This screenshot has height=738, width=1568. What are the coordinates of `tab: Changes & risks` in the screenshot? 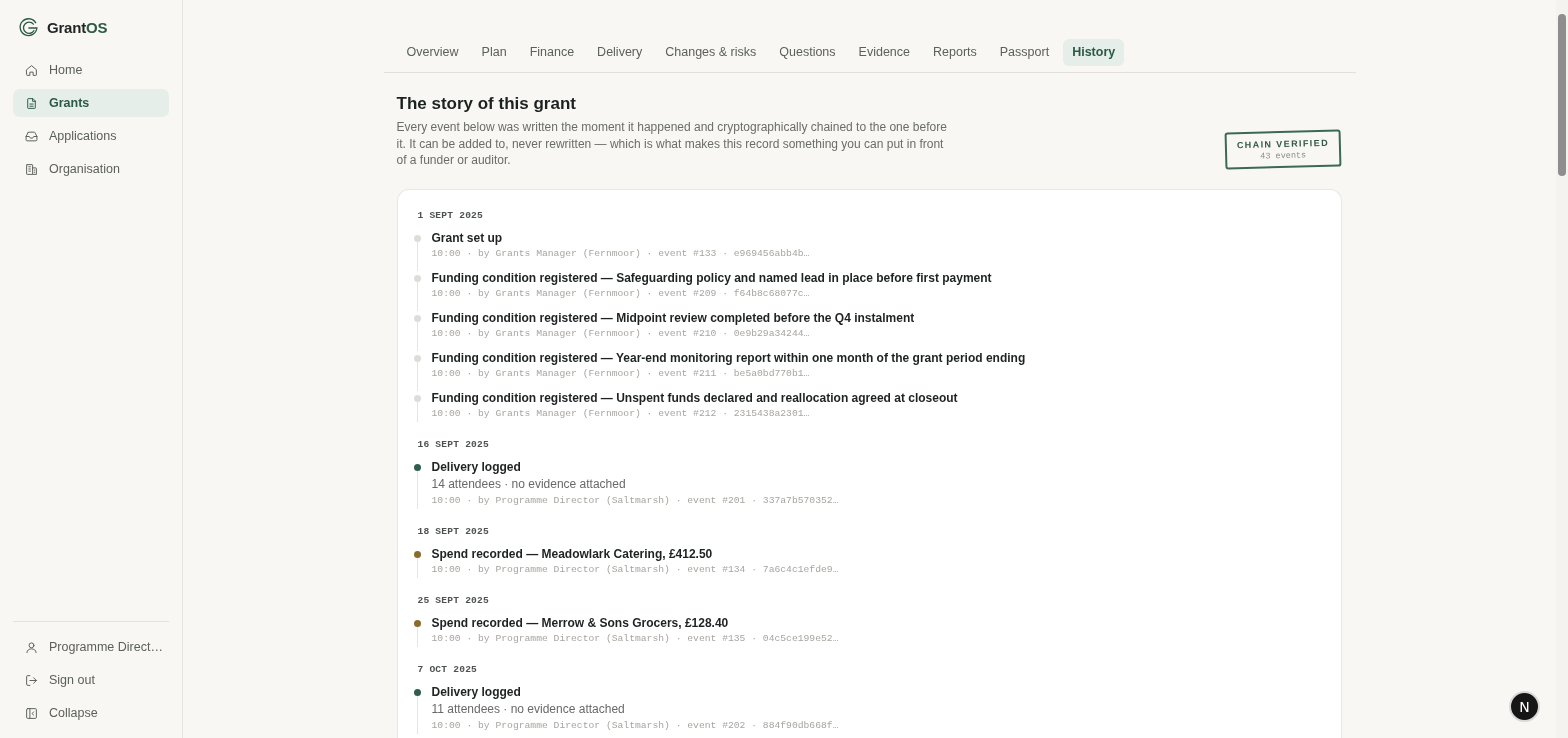 It's located at (711, 52).